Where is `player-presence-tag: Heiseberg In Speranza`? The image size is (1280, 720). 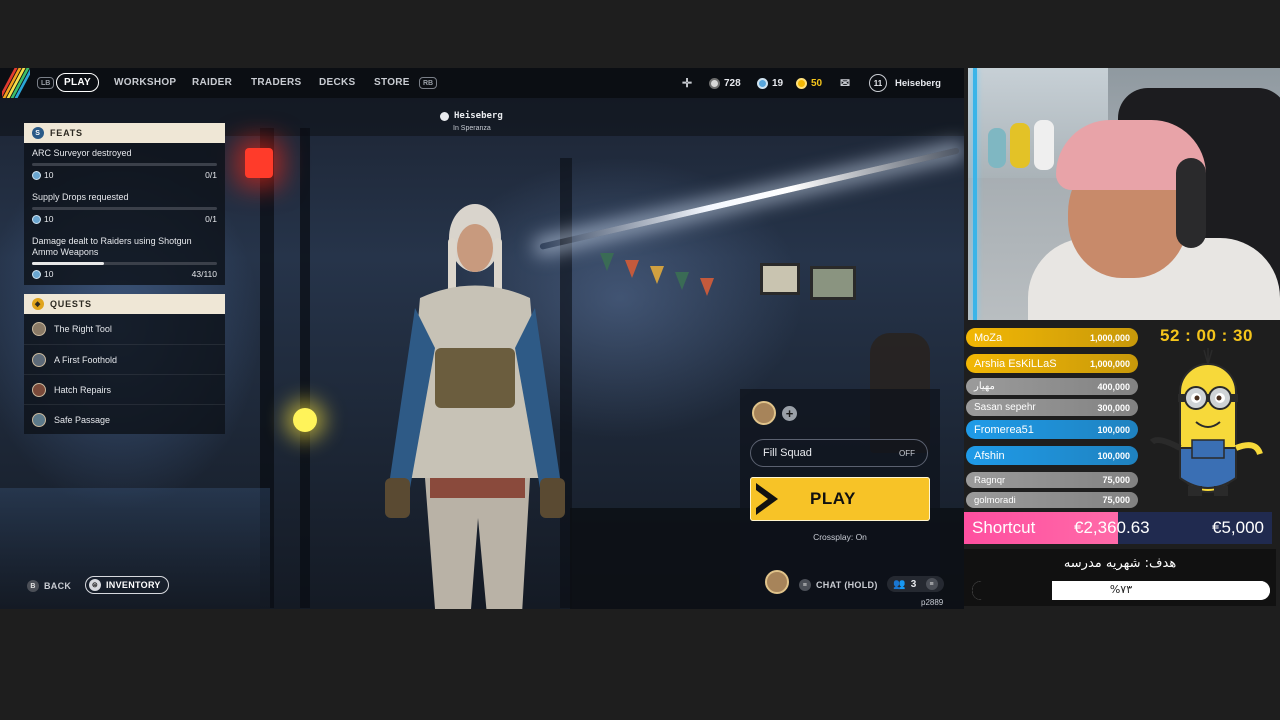
player-presence-tag: Heiseberg In Speranza is located at coordinates (471, 121).